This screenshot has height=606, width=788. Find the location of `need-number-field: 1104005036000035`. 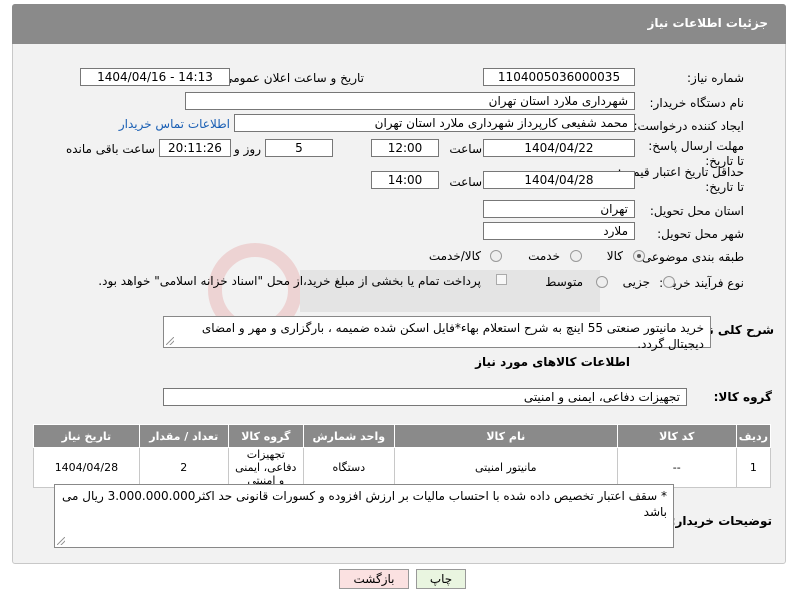

need-number-field: 1104005036000035 is located at coordinates (559, 77).